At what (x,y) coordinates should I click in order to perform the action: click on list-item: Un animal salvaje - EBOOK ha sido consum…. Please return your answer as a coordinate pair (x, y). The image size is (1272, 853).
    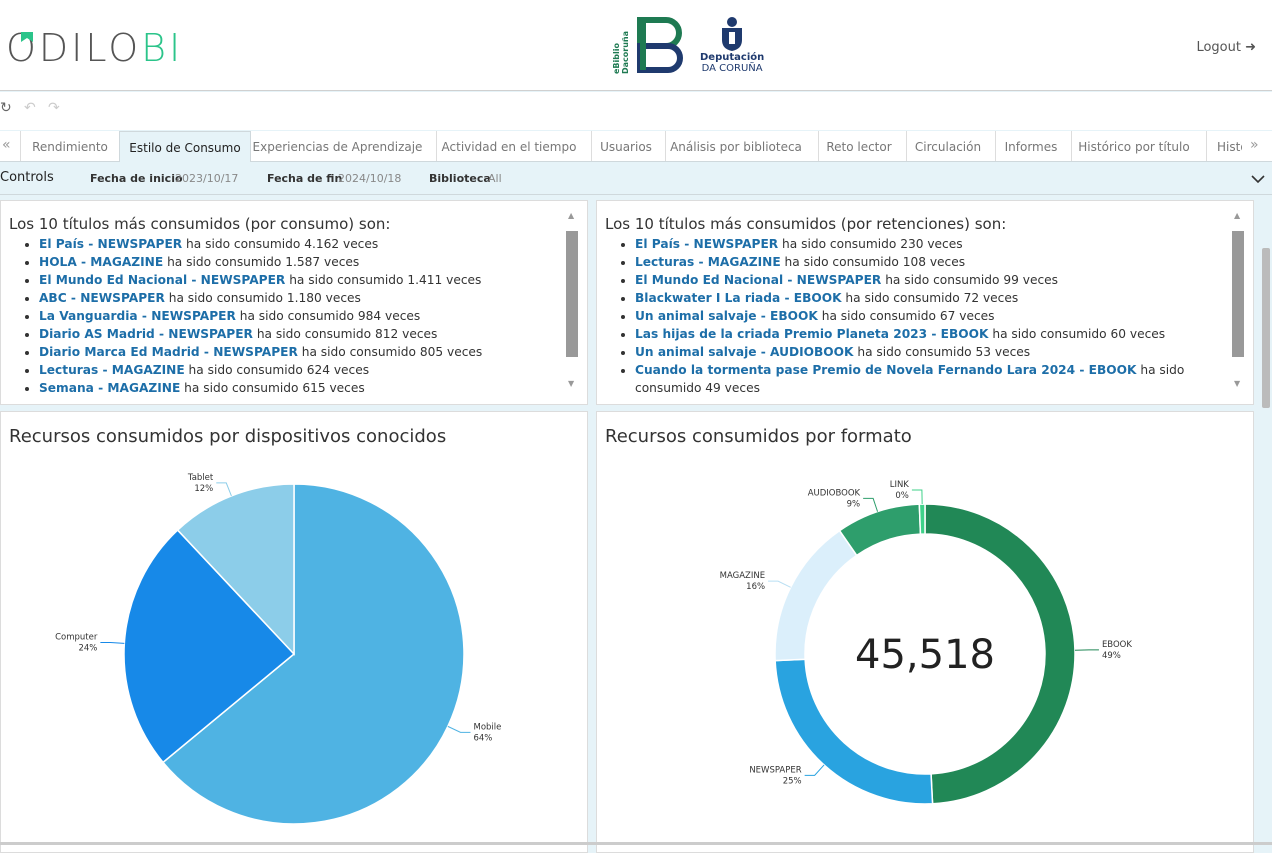
    Looking at the image, I should click on (935, 316).